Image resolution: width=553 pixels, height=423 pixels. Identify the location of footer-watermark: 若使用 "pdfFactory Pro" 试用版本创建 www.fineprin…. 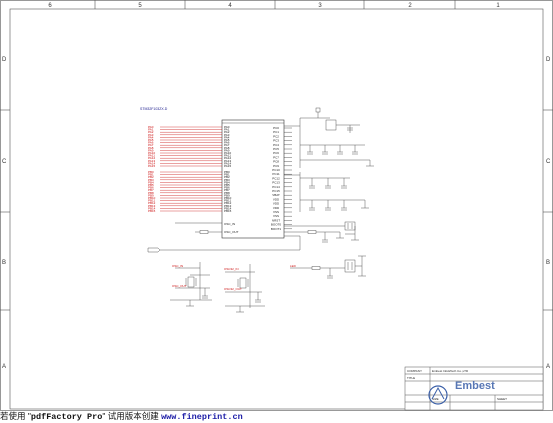
(276, 416).